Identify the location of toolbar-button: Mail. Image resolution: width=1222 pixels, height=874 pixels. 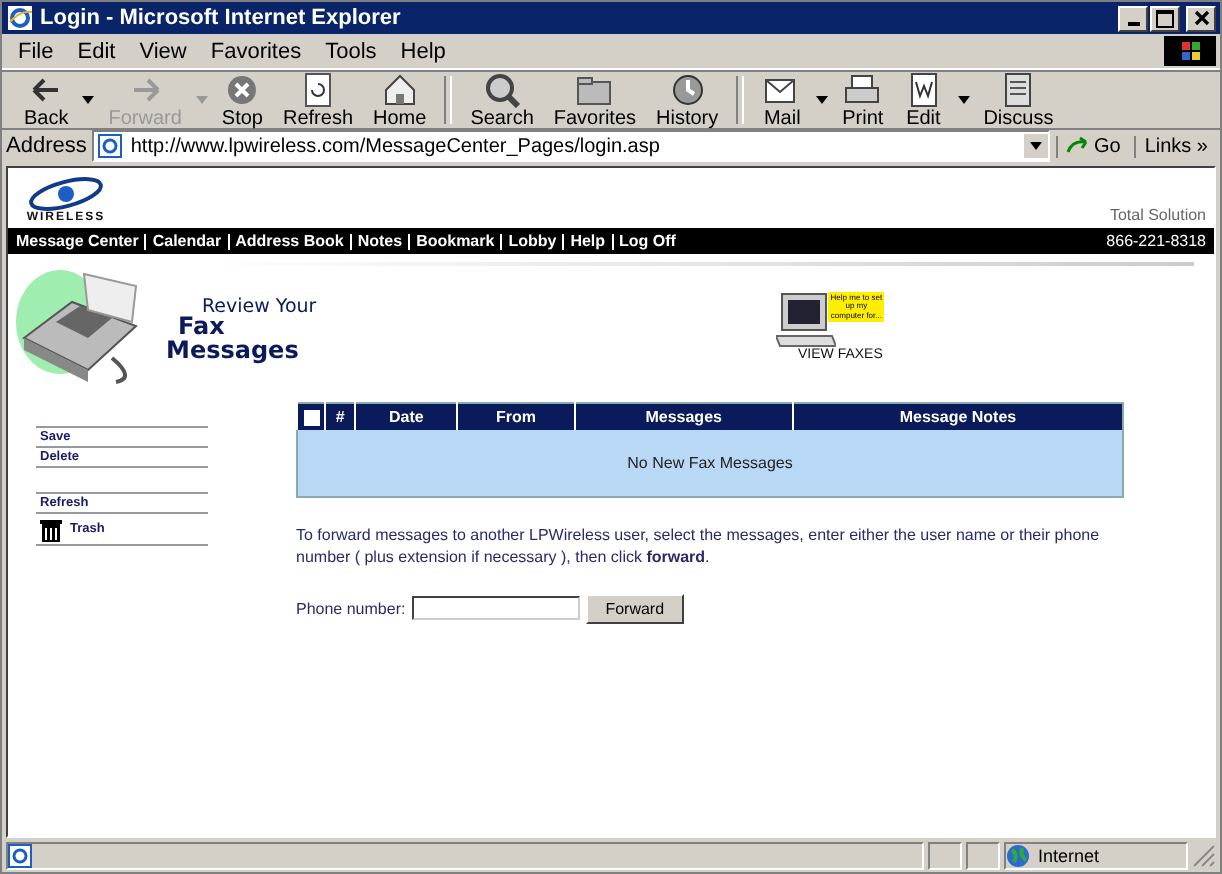
(782, 100).